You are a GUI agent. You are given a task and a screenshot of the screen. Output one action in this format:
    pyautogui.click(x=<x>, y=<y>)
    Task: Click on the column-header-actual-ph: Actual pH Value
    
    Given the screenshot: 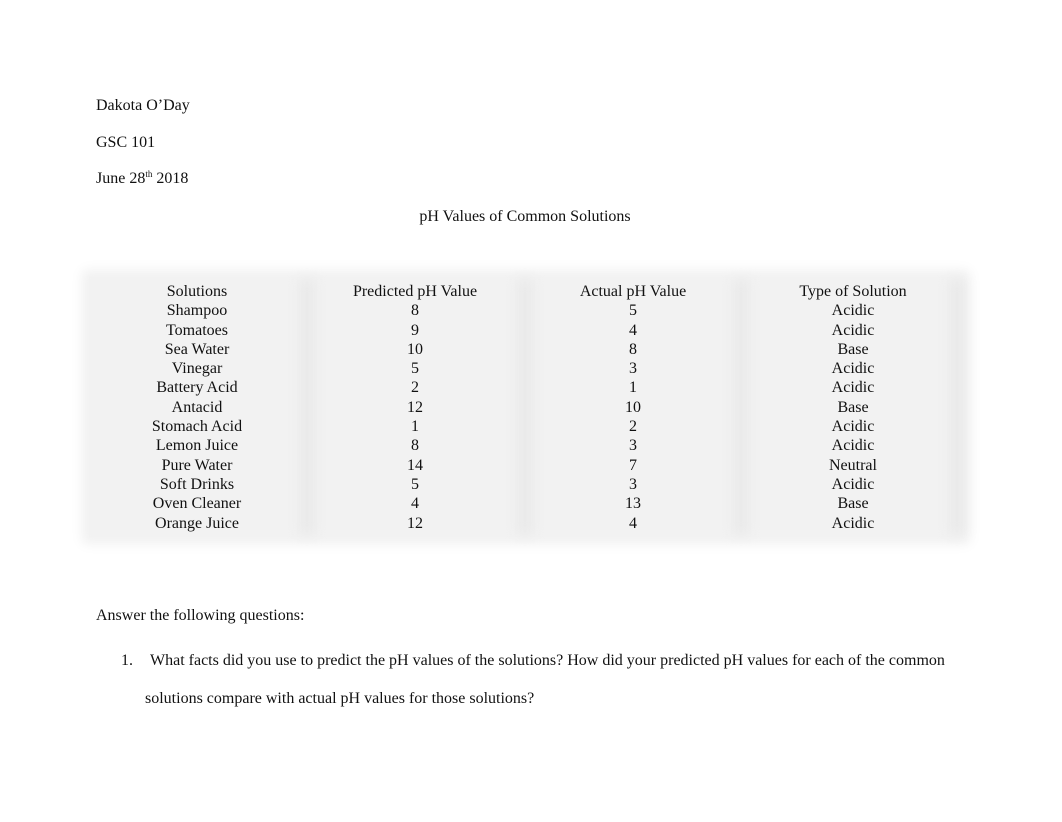 What is the action you would take?
    pyautogui.click(x=633, y=291)
    